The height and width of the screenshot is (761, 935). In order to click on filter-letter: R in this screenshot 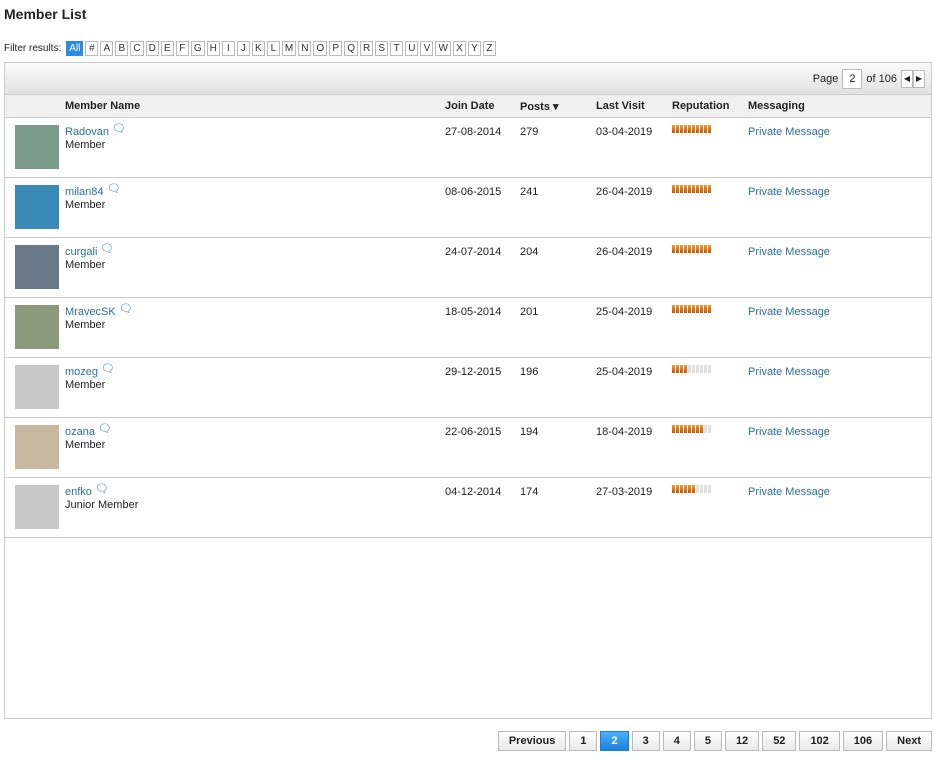, I will do `click(366, 48)`.